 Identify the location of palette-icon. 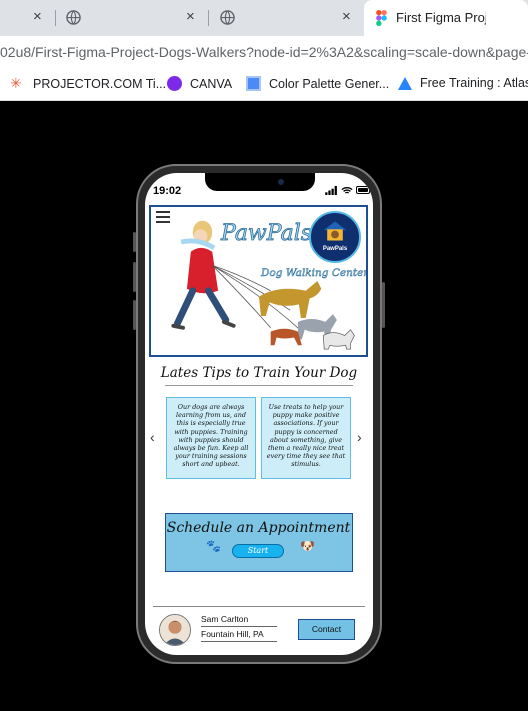
(253, 83).